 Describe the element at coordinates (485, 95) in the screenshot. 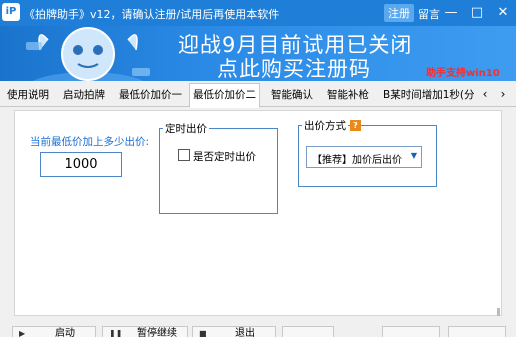

I see `tab-scroll-left-icon: ‹` at that location.